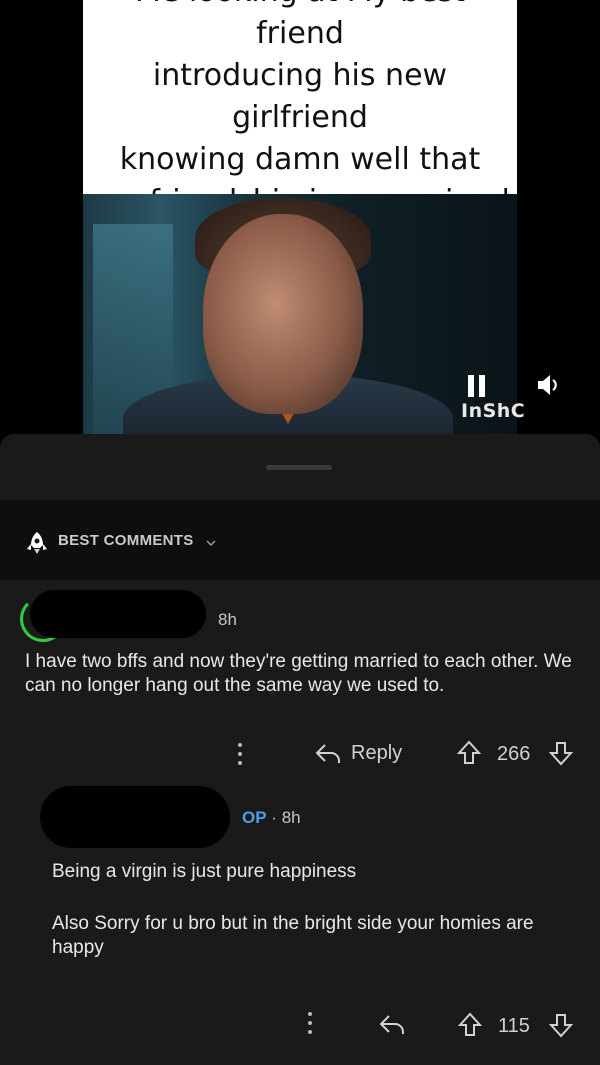 This screenshot has height=1065, width=600. What do you see at coordinates (327, 753) in the screenshot?
I see `reply-arrow-icon` at bounding box center [327, 753].